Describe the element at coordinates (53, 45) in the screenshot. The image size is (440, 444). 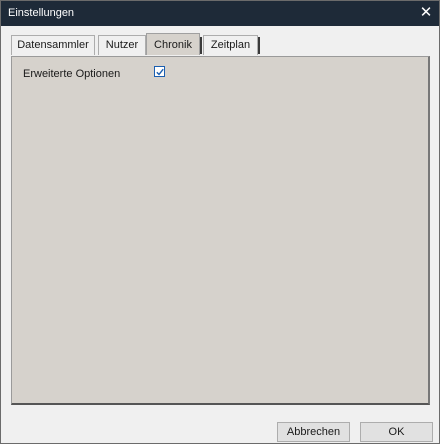
I see `tab-datensammler: Datensammler` at that location.